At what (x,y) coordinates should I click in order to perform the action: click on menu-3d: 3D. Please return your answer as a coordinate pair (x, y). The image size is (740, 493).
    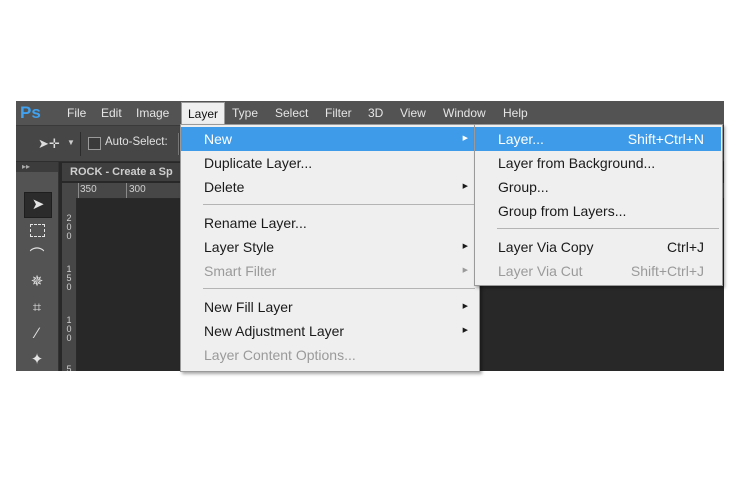
    Looking at the image, I should click on (375, 113).